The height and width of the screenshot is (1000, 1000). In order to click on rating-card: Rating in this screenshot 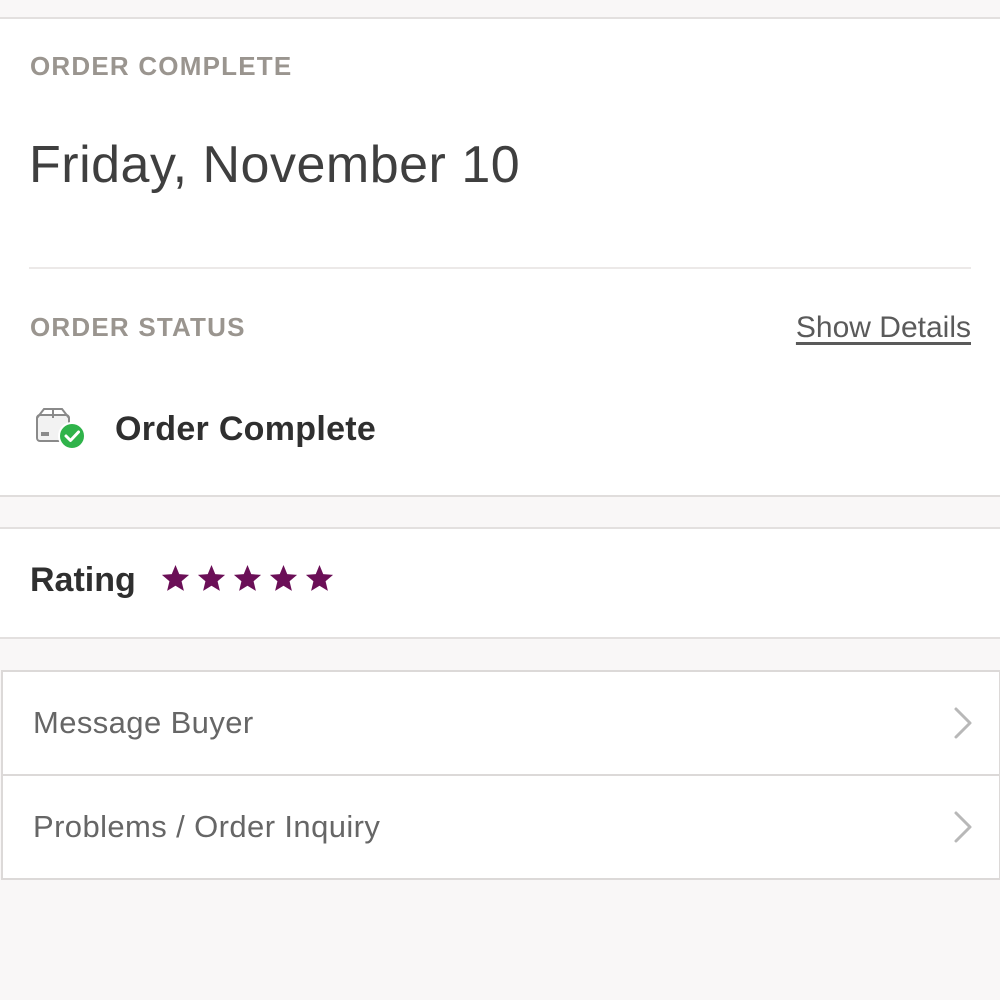, I will do `click(500, 583)`.